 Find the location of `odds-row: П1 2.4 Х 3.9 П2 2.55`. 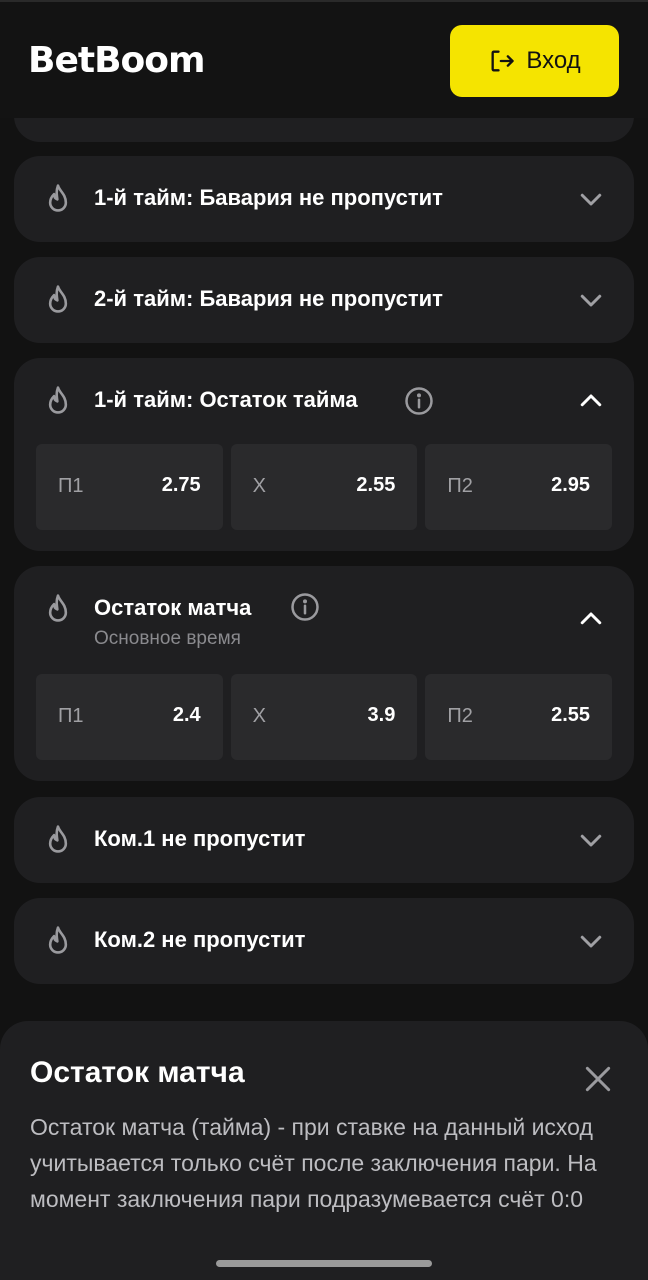

odds-row: П1 2.4 Х 3.9 П2 2.55 is located at coordinates (324, 717).